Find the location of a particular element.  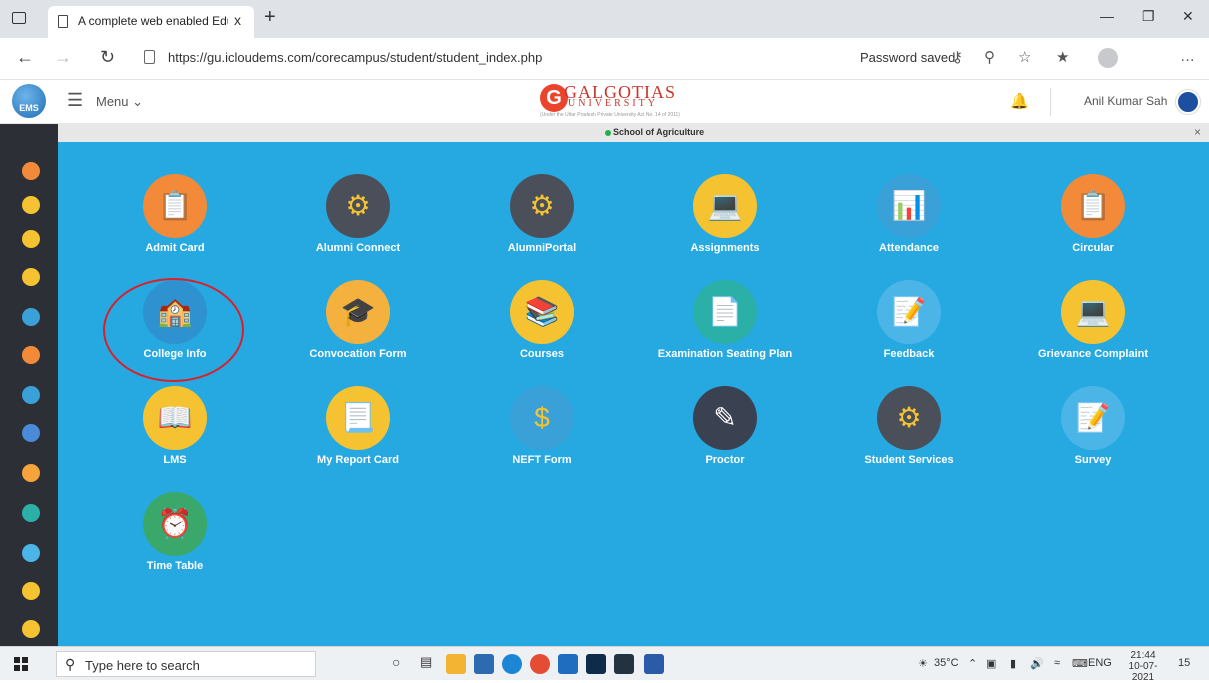

favorite-star-icon: ☆ is located at coordinates (1024, 57).